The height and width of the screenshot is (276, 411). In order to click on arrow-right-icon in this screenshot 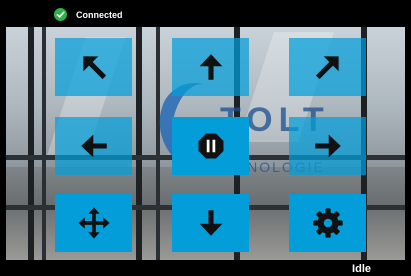, I will do `click(327, 146)`.